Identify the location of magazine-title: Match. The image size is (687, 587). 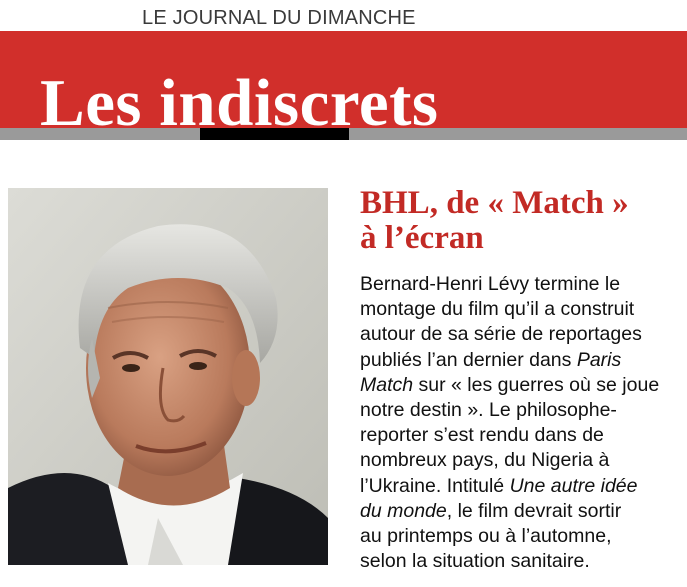
(387, 384).